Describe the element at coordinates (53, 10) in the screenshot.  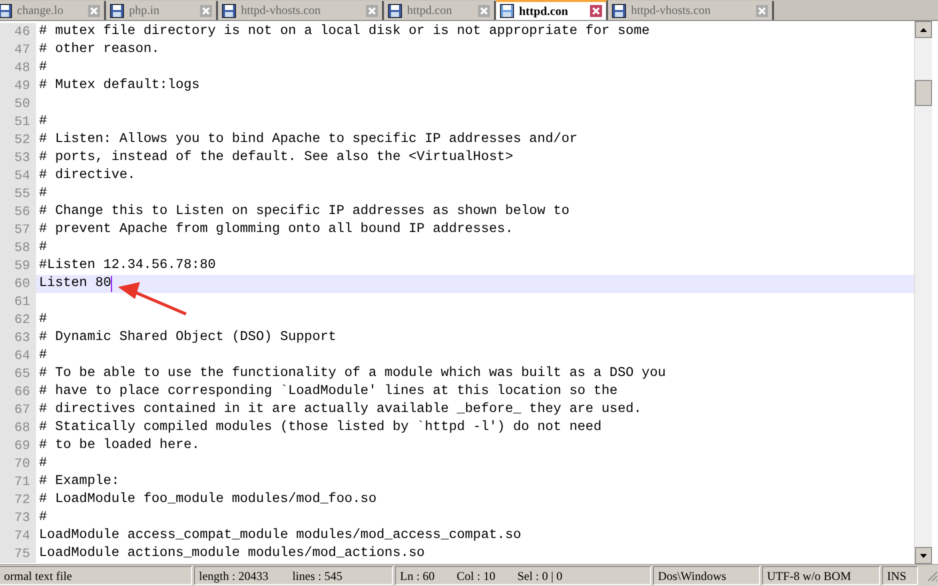
I see `file-tab: change.lo` at that location.